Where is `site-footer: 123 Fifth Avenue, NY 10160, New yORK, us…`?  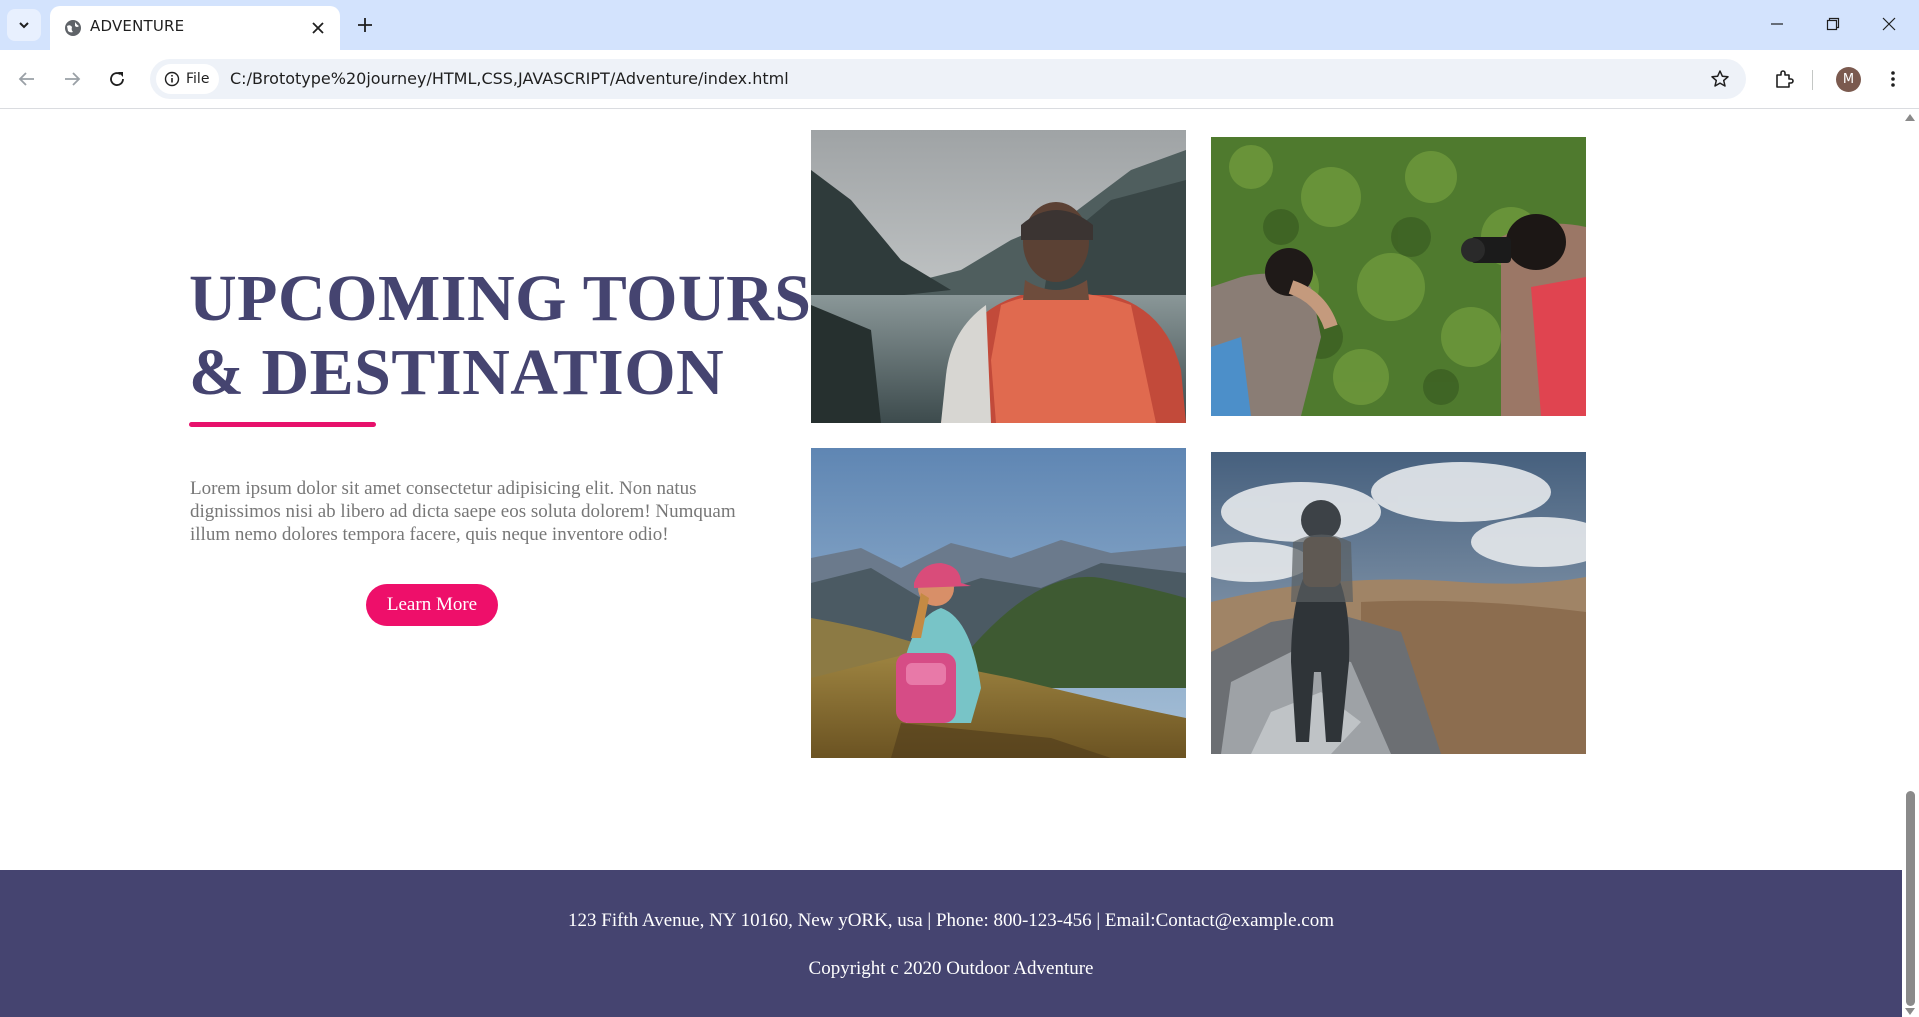
site-footer: 123 Fifth Avenue, NY 10160, New yORK, us… is located at coordinates (951, 943).